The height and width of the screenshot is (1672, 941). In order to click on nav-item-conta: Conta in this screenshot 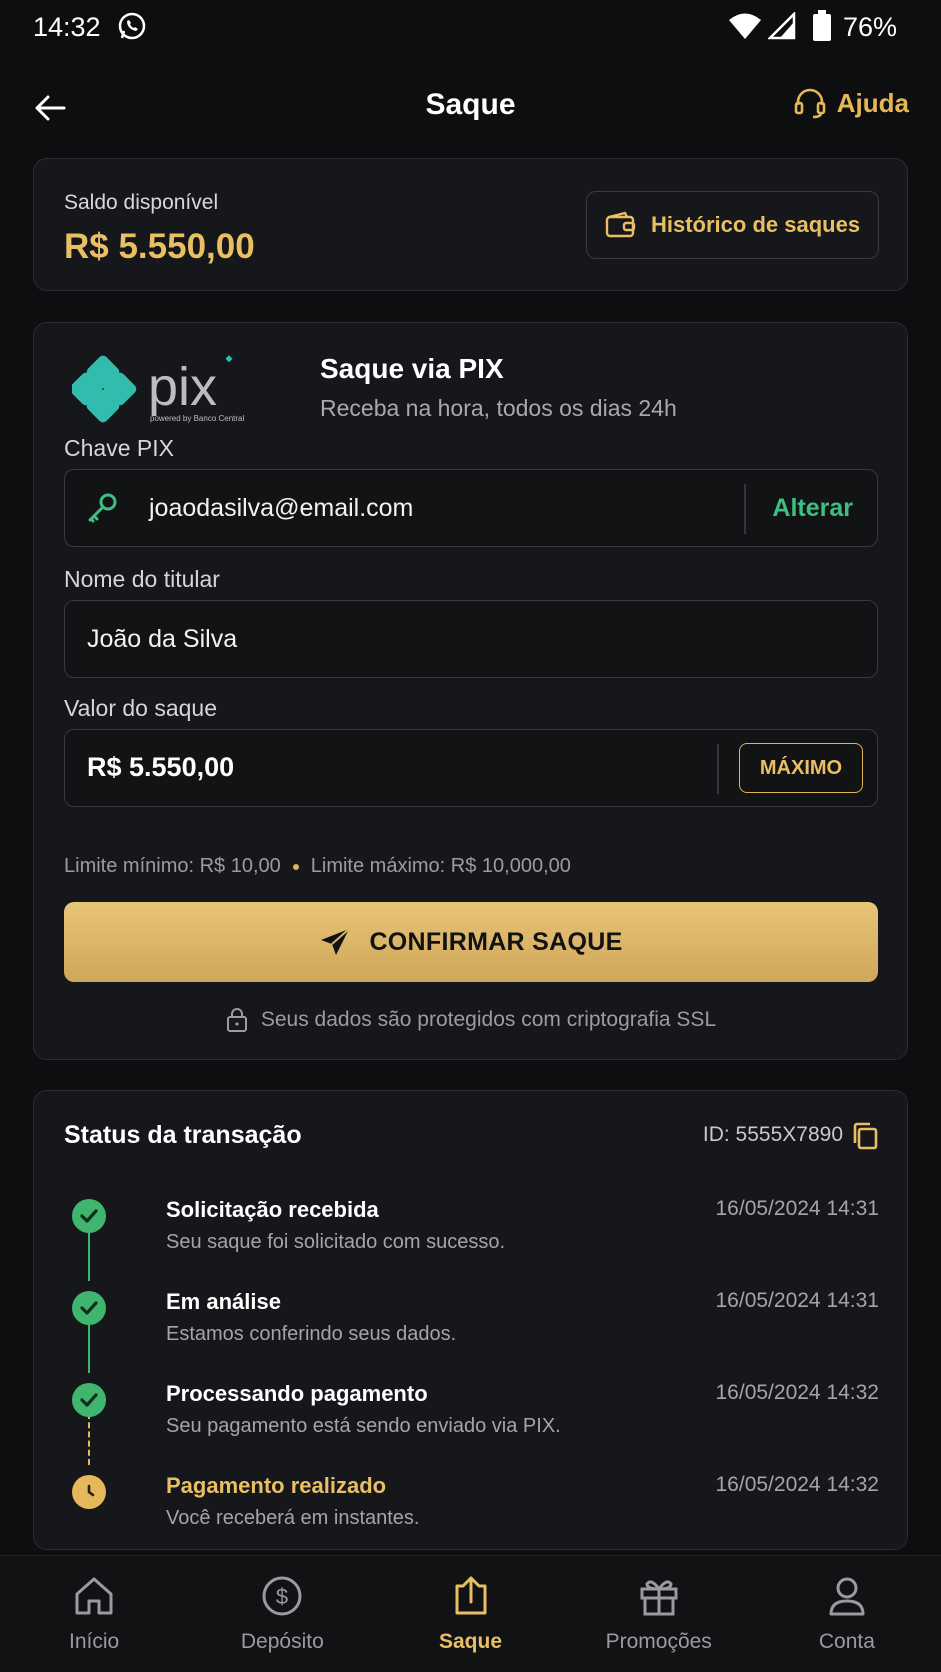, I will do `click(847, 1614)`.